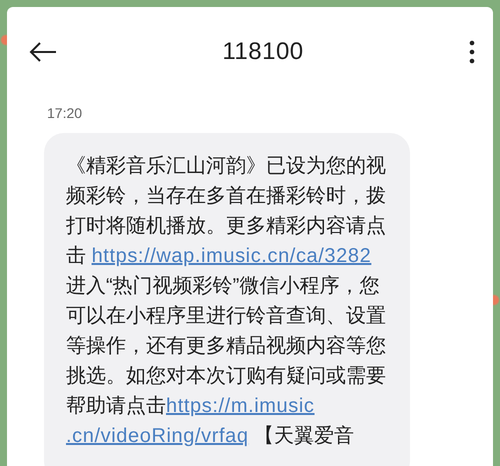 This screenshot has width=500, height=466. Describe the element at coordinates (232, 256) in the screenshot. I see `message-link: https://wap.imusic.cn/ca/3282` at that location.